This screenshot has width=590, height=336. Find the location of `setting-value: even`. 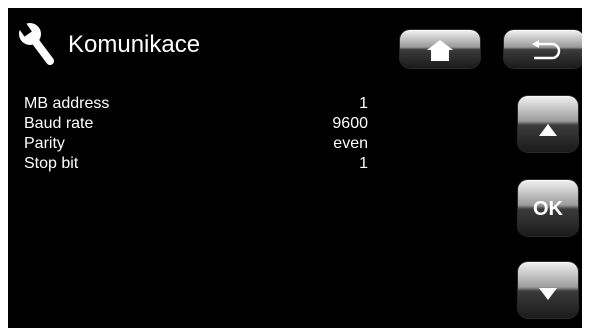

setting-value: even is located at coordinates (350, 143).